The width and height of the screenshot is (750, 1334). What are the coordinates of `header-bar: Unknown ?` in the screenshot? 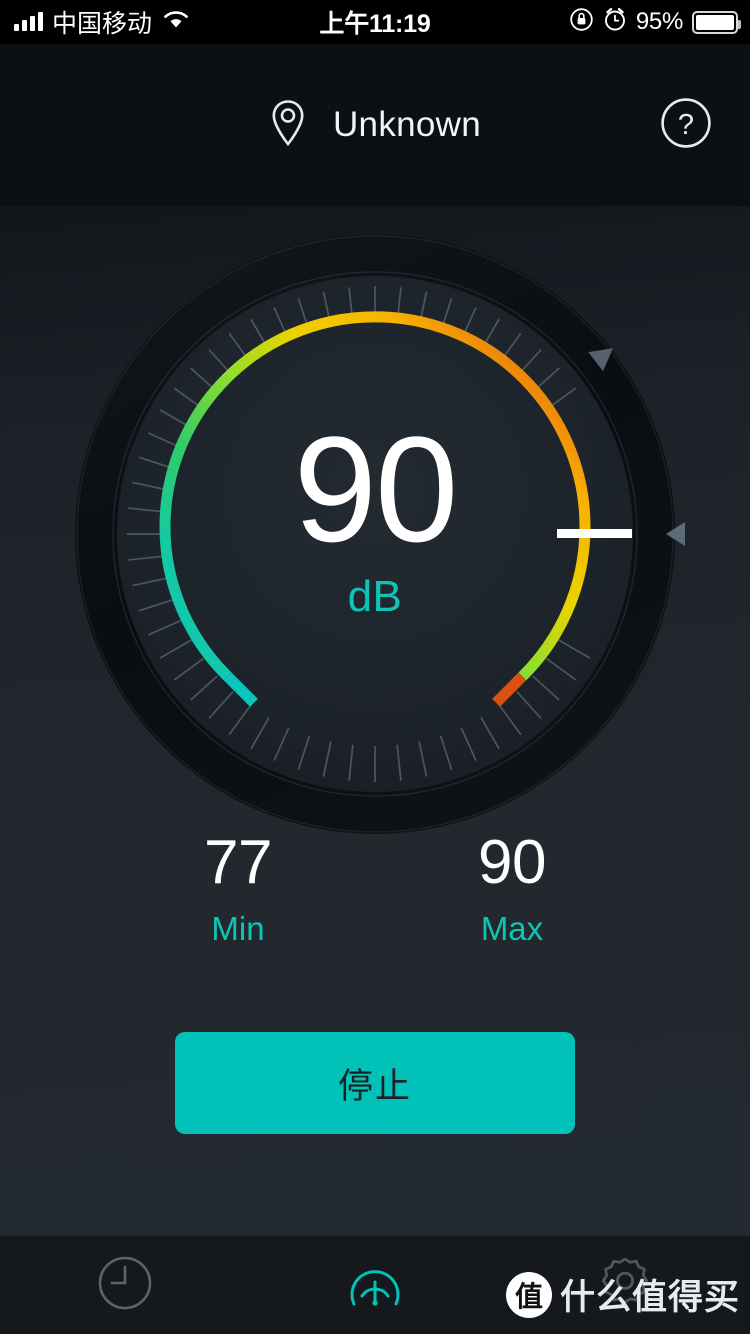 It's located at (375, 125).